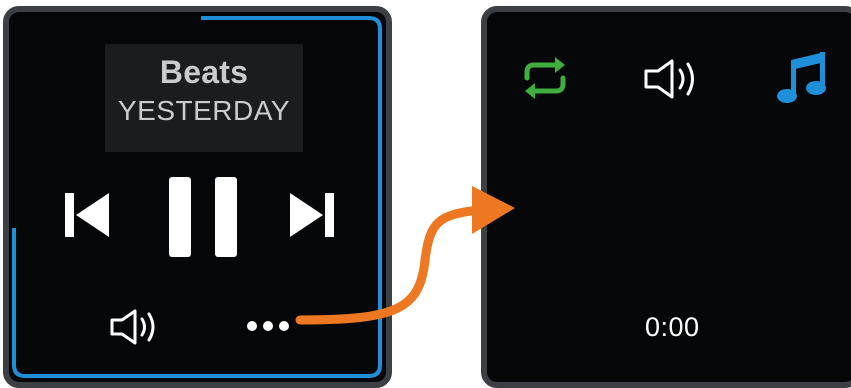 This screenshot has height=388, width=851. What do you see at coordinates (315, 215) in the screenshot?
I see `next-track-icon` at bounding box center [315, 215].